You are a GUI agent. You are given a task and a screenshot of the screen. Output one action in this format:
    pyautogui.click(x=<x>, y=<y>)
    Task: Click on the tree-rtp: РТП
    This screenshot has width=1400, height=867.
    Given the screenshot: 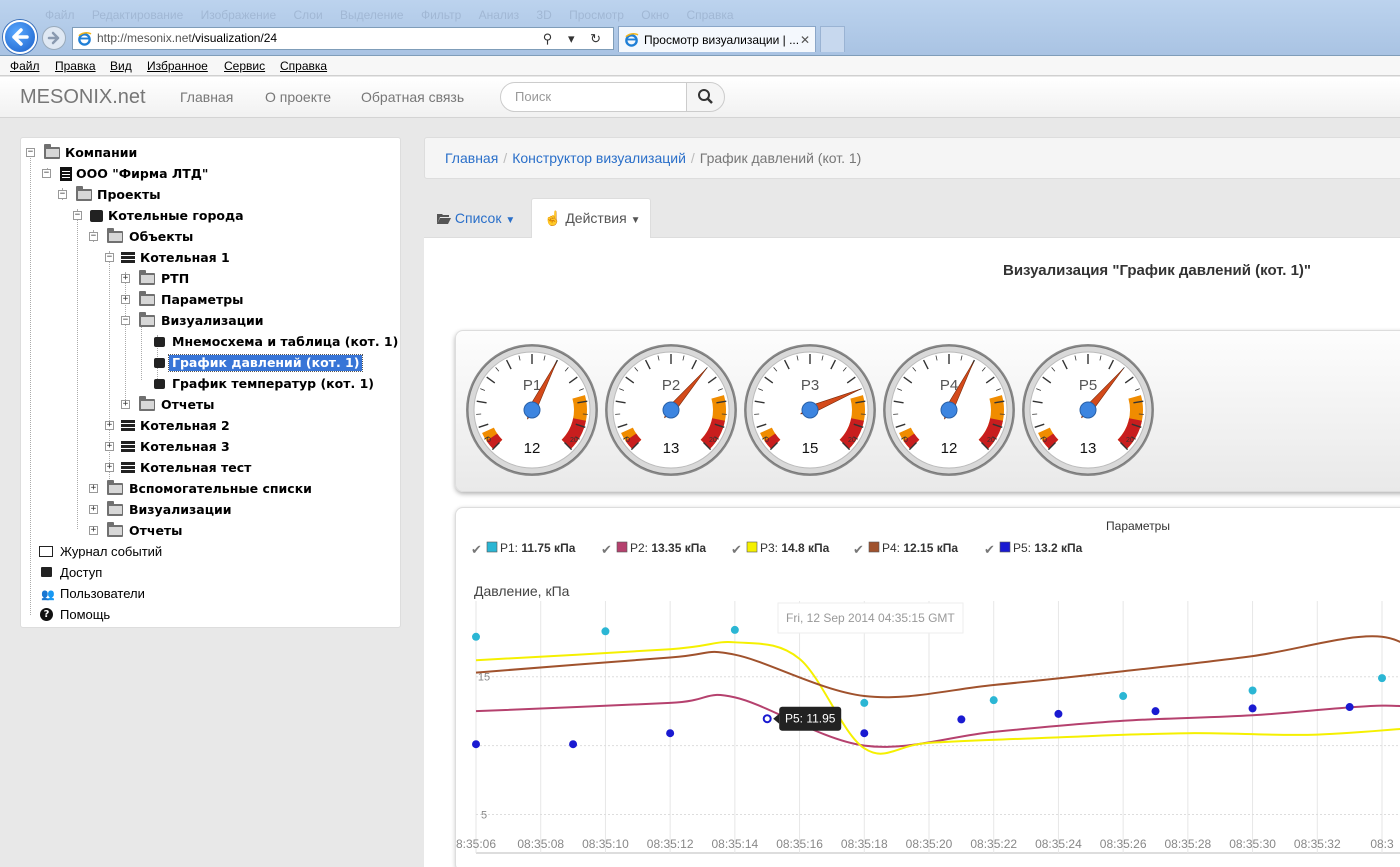 What is the action you would take?
    pyautogui.click(x=175, y=279)
    